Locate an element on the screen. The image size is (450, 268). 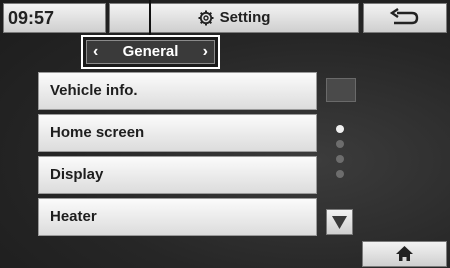
home-button is located at coordinates (404, 254).